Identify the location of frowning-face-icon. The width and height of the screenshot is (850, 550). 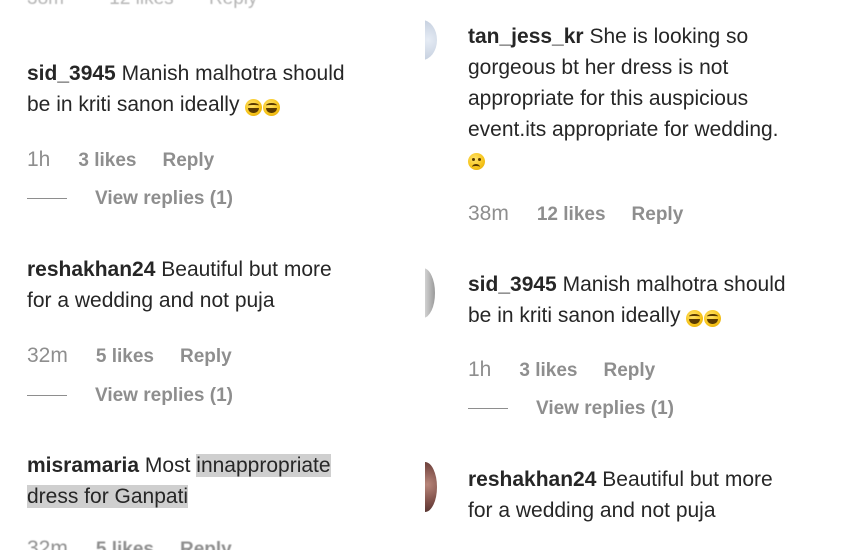
(476, 161).